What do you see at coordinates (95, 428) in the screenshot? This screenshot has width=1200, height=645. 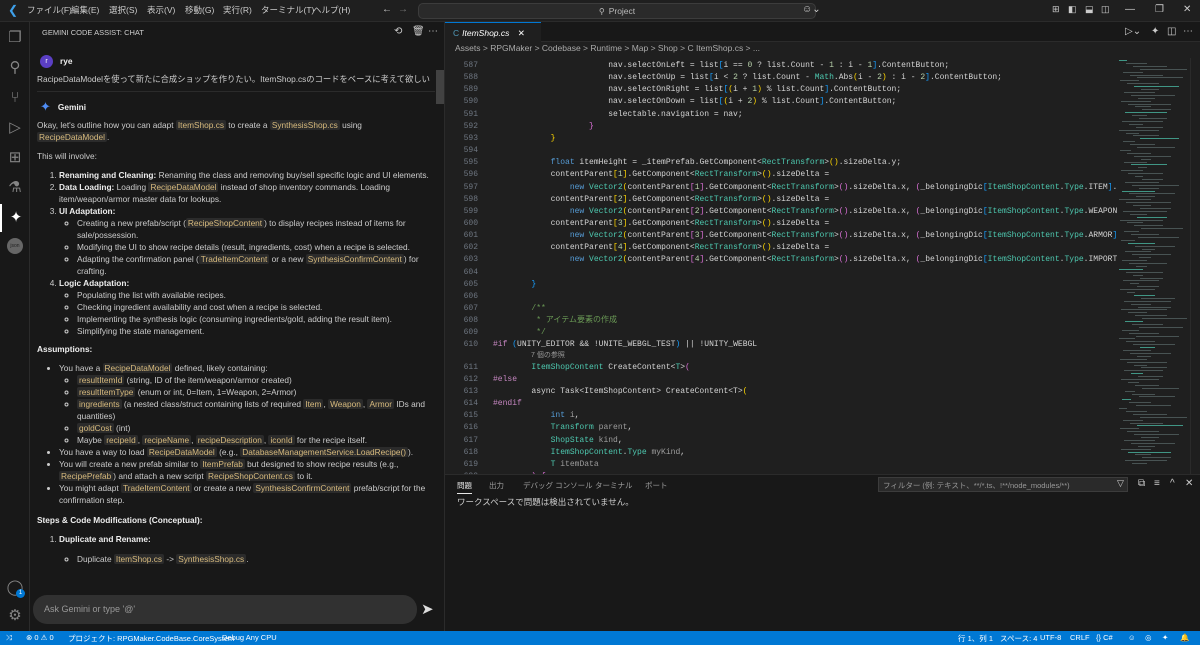 I see `inline-code: goldCost` at bounding box center [95, 428].